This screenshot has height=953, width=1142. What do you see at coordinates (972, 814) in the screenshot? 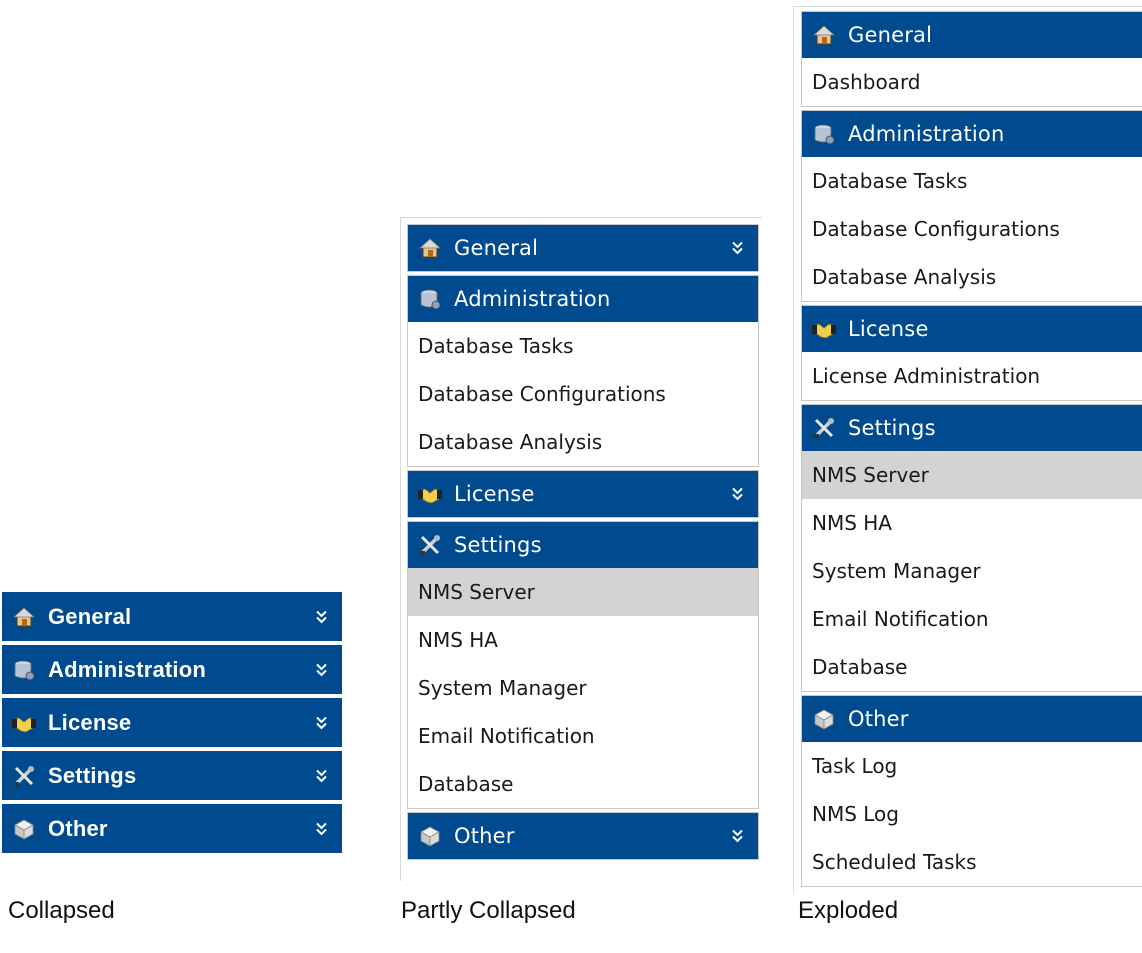
I see `menu-item-nms-log: NMS Log` at bounding box center [972, 814].